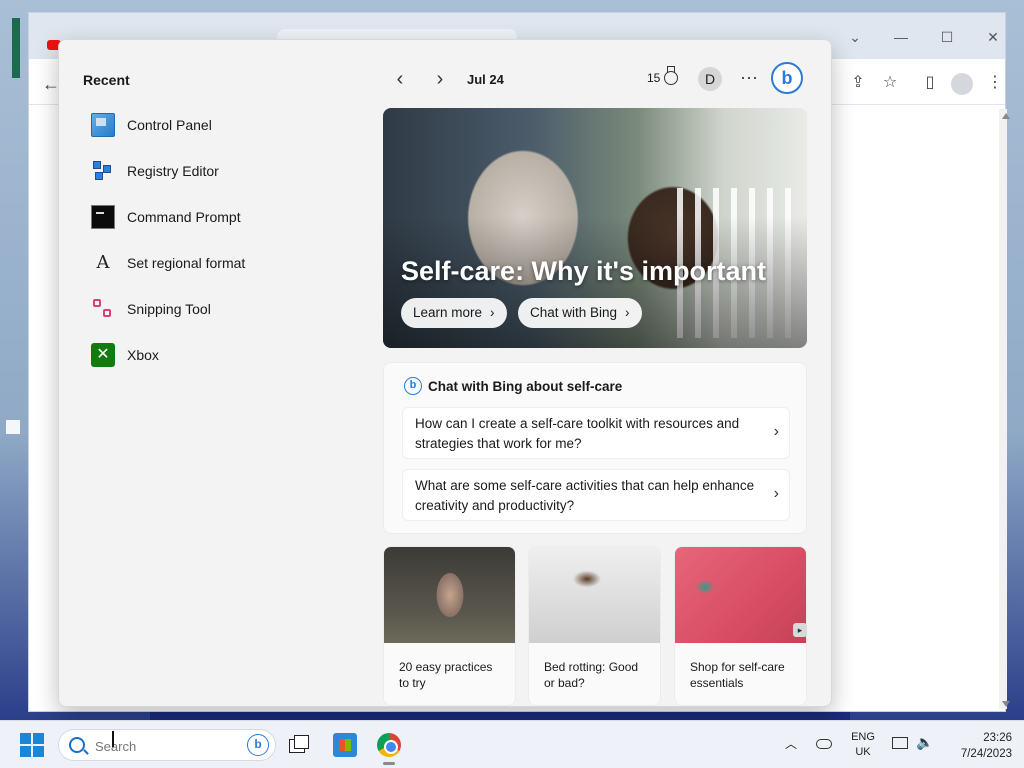 This screenshot has height=768, width=1024. Describe the element at coordinates (103, 262) in the screenshot. I see `regional-format-icon: A` at that location.